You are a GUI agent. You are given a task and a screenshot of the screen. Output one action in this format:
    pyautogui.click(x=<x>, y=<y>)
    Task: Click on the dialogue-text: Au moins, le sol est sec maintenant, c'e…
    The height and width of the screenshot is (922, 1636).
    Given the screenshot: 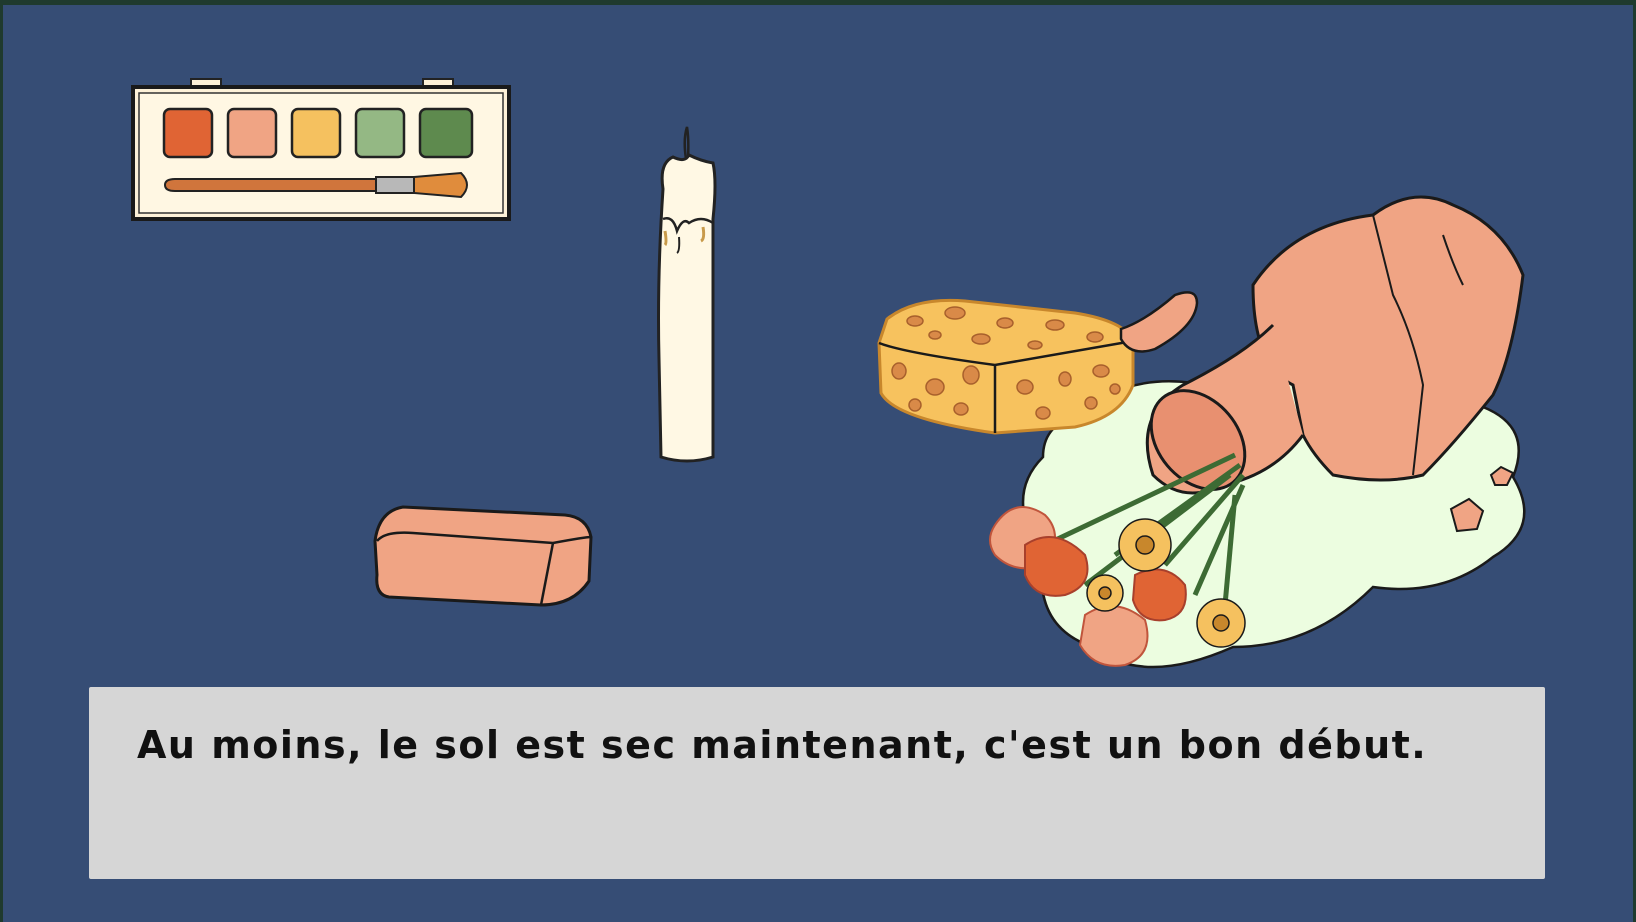 What is the action you would take?
    pyautogui.click(x=782, y=745)
    